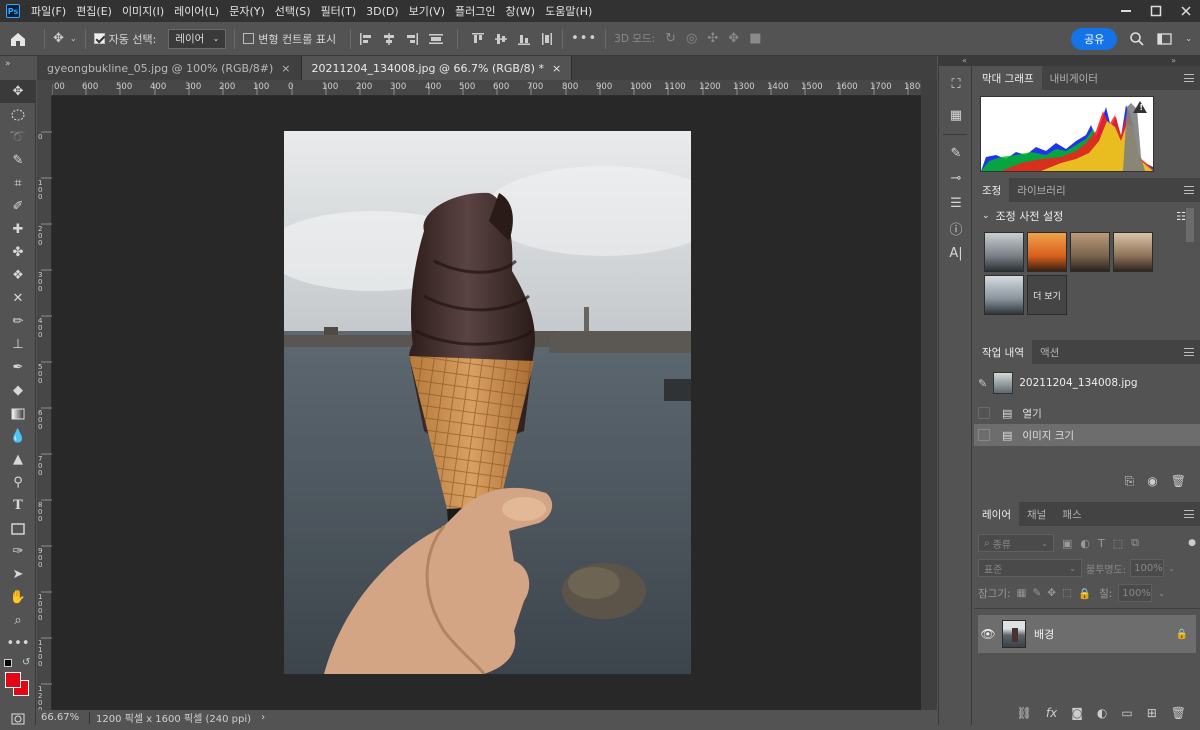 The width and height of the screenshot is (1200, 730). What do you see at coordinates (1118, 543) in the screenshot?
I see `shape-filter-icon: ⬚` at bounding box center [1118, 543].